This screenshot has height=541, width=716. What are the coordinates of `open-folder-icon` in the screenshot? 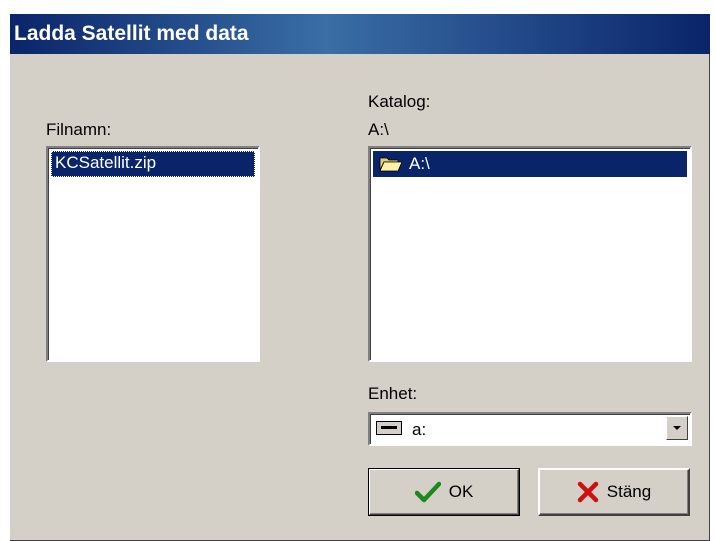 It's located at (391, 164).